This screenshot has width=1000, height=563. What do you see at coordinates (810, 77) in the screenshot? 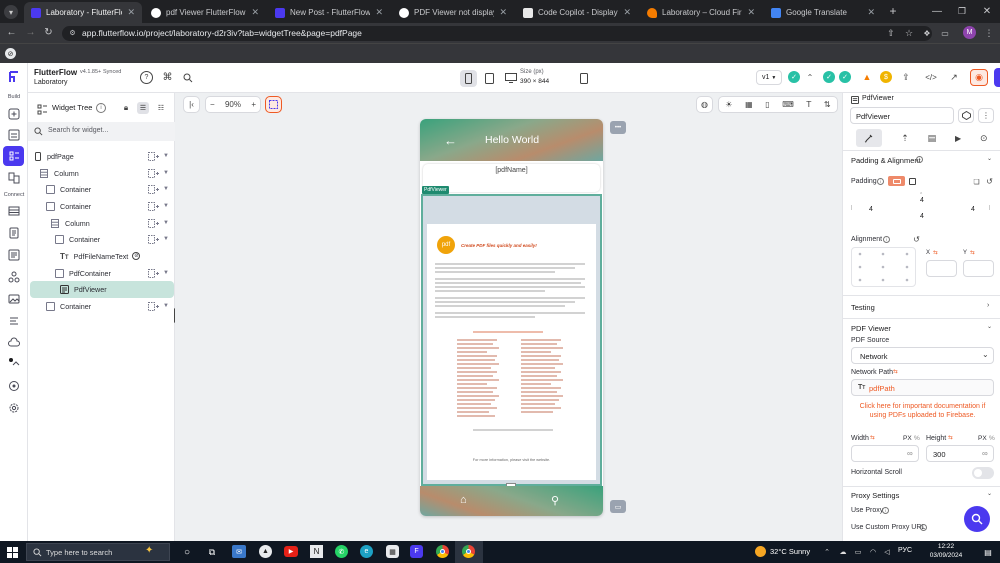
I see `warnings-icon: ⌃` at bounding box center [810, 77].